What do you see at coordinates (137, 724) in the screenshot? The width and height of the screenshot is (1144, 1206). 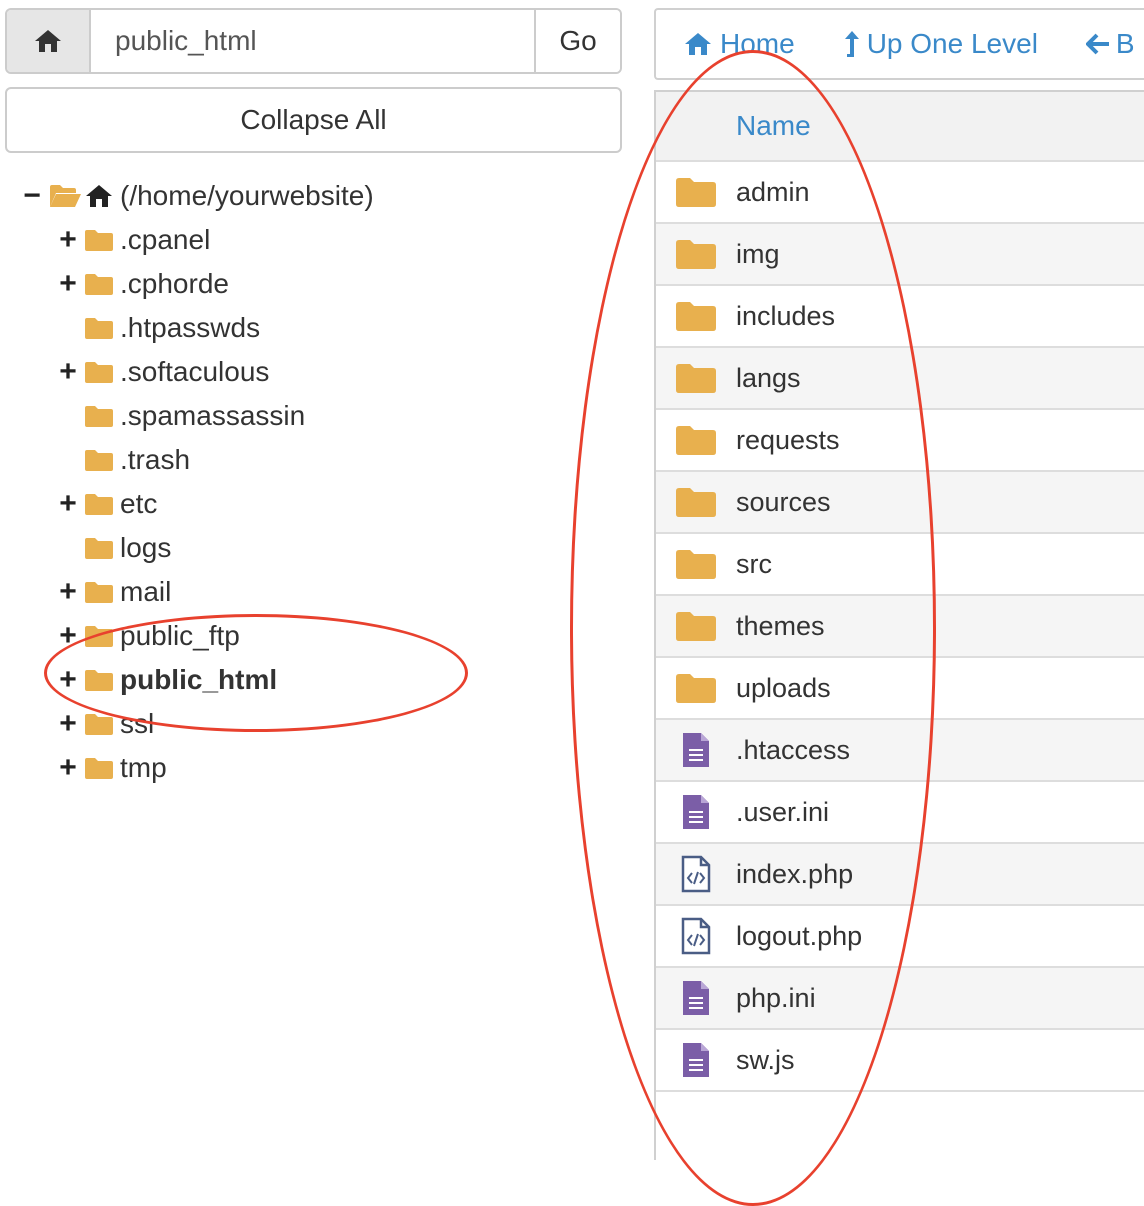 I see `tree-item-label: ssl` at bounding box center [137, 724].